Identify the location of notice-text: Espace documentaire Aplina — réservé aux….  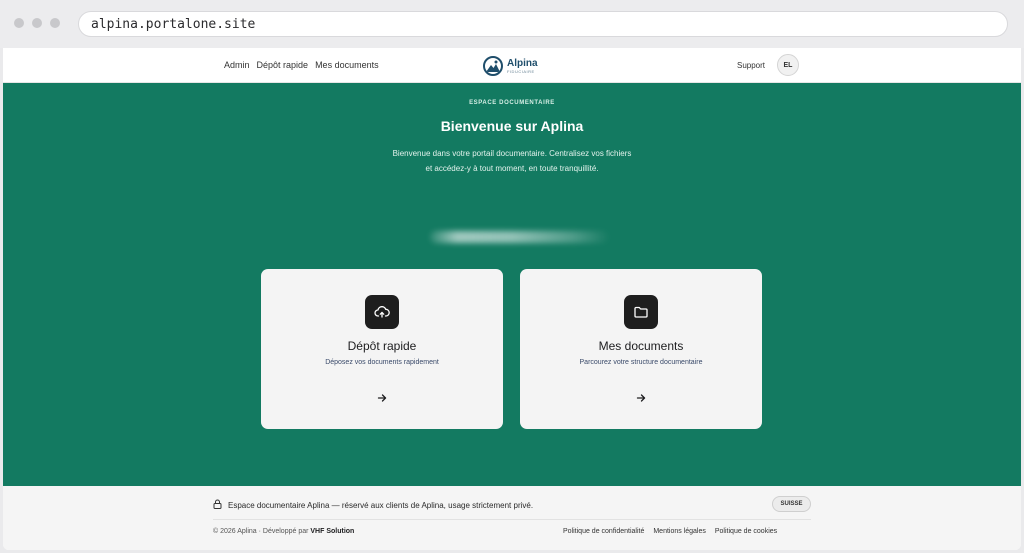
(381, 505).